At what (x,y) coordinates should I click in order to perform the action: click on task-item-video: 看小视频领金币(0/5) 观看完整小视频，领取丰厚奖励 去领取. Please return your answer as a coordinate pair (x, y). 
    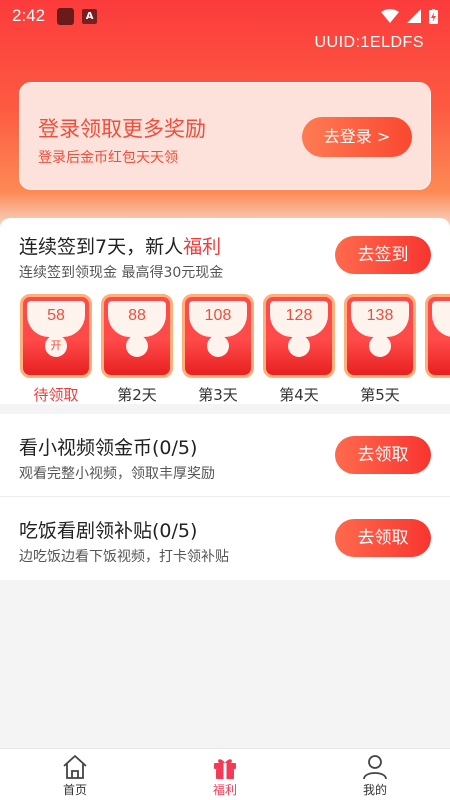
    Looking at the image, I should click on (225, 455).